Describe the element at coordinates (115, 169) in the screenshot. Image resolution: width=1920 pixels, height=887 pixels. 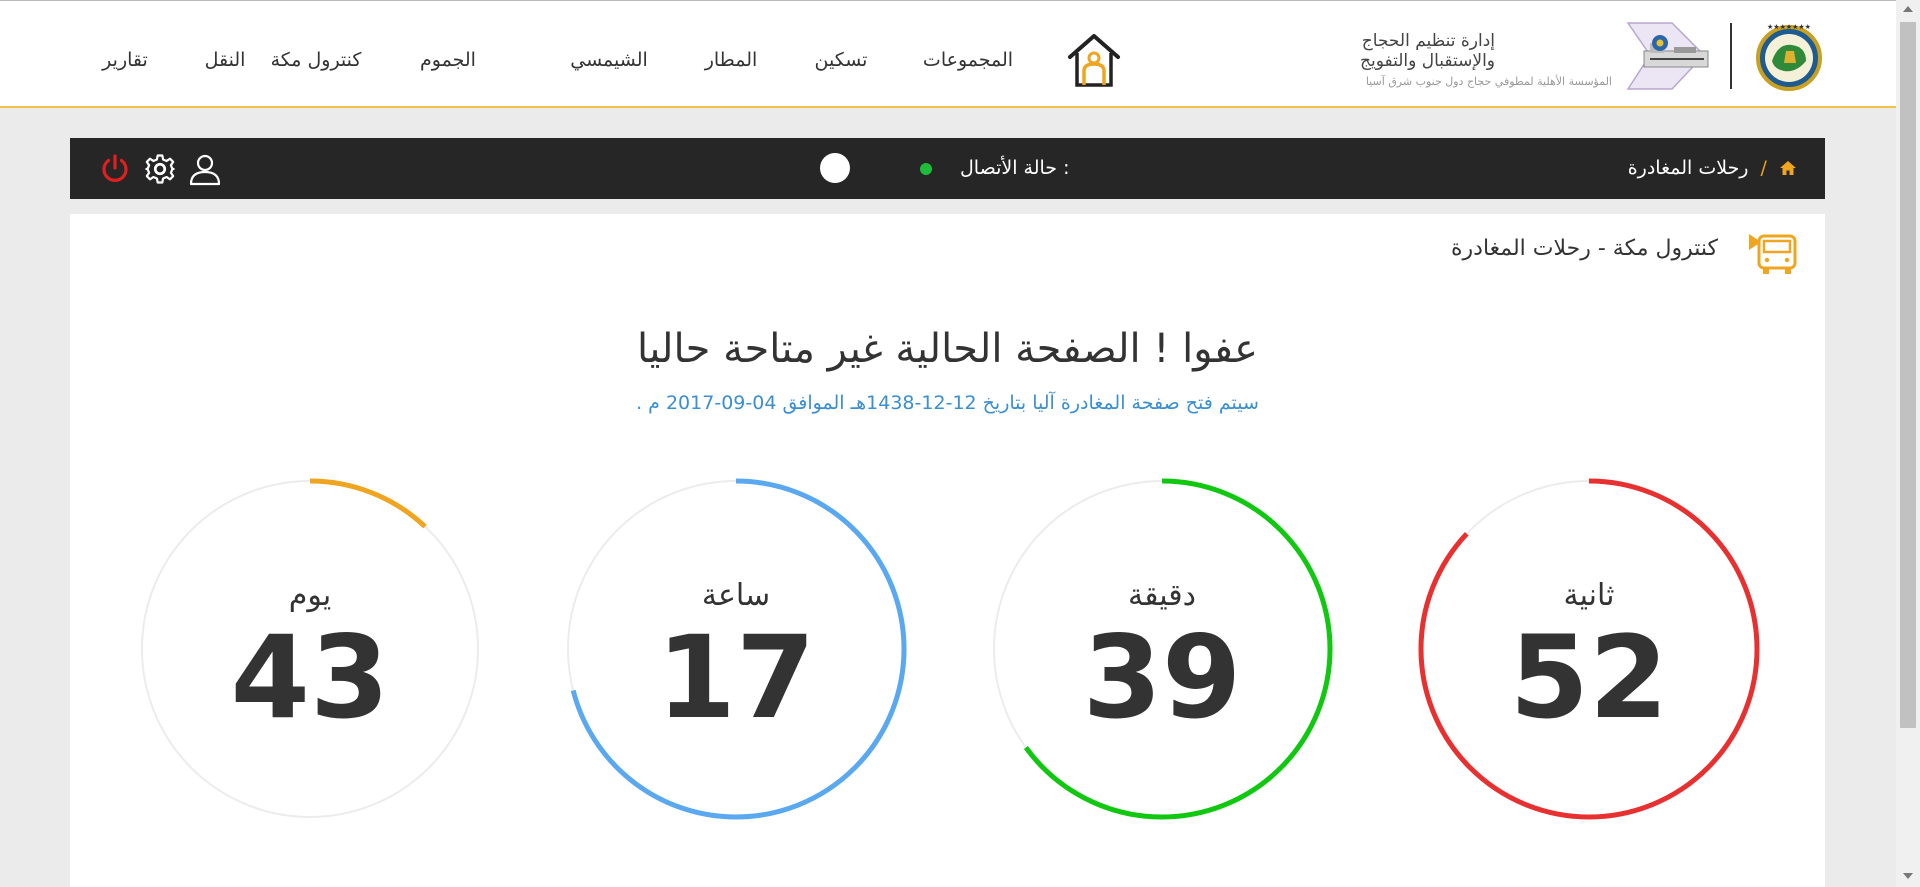
I see `power-icon` at that location.